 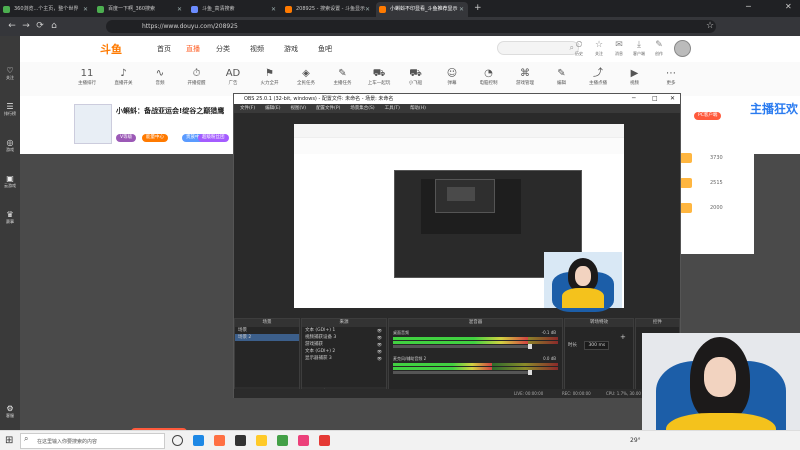 I want to click on rank-row: 3730, so click(x=715, y=159).